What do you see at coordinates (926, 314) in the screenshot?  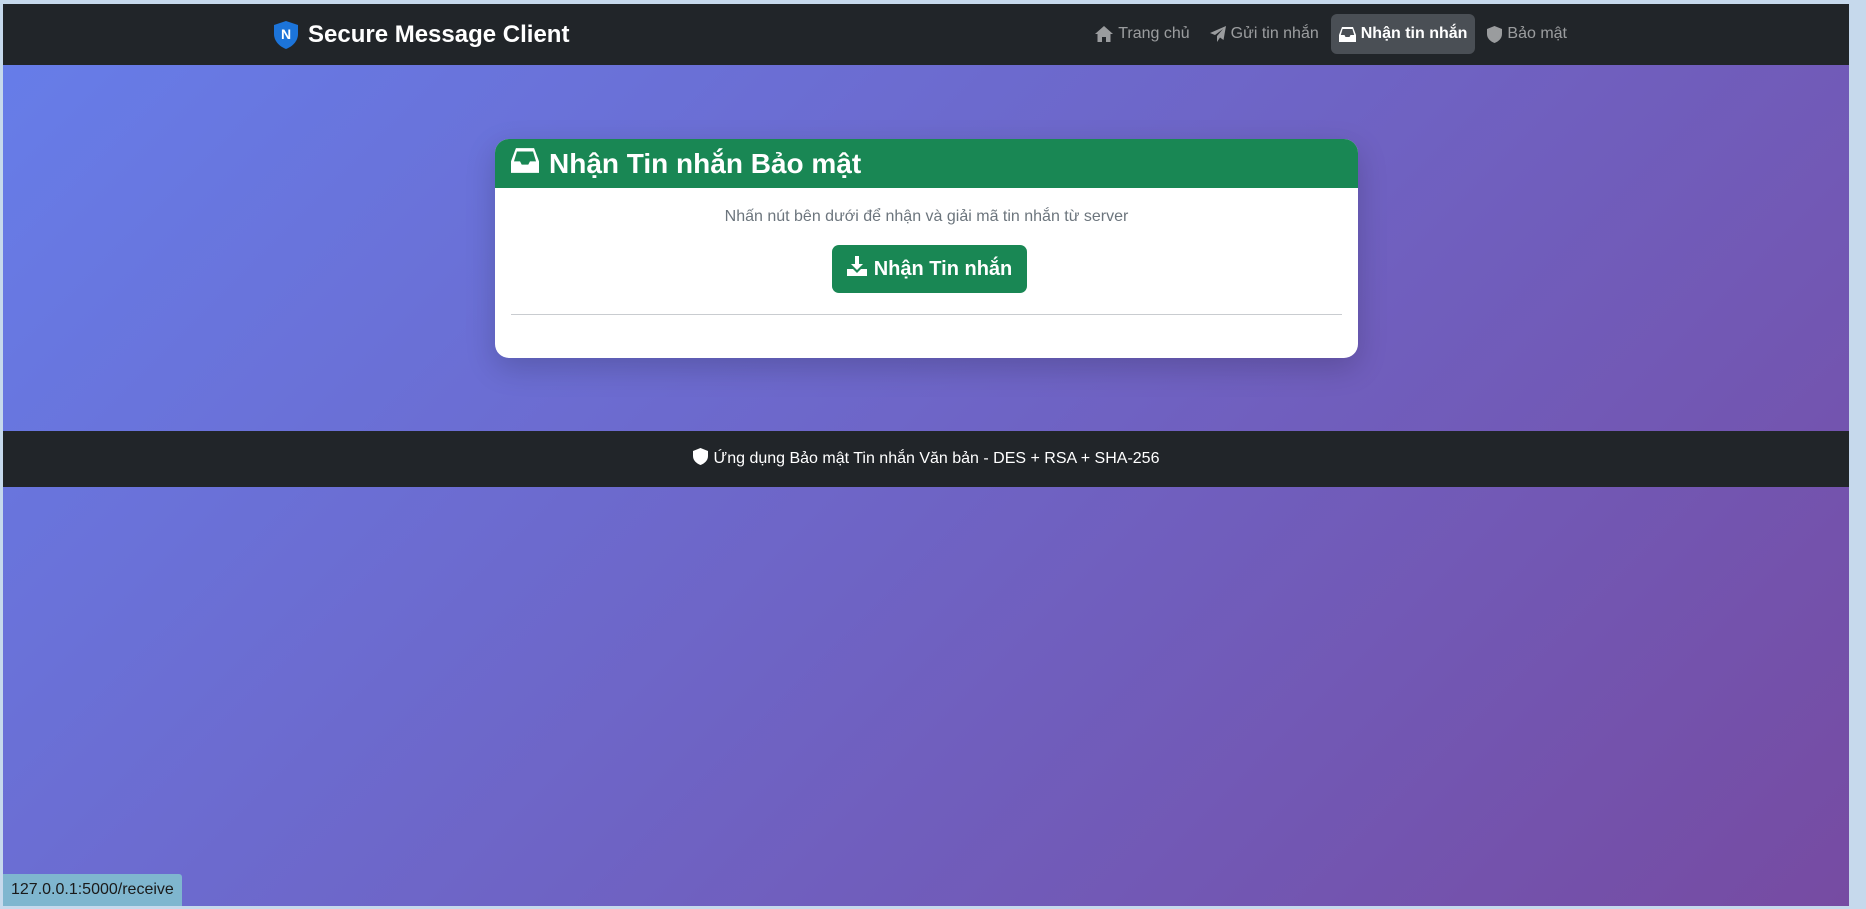 I see `divider` at bounding box center [926, 314].